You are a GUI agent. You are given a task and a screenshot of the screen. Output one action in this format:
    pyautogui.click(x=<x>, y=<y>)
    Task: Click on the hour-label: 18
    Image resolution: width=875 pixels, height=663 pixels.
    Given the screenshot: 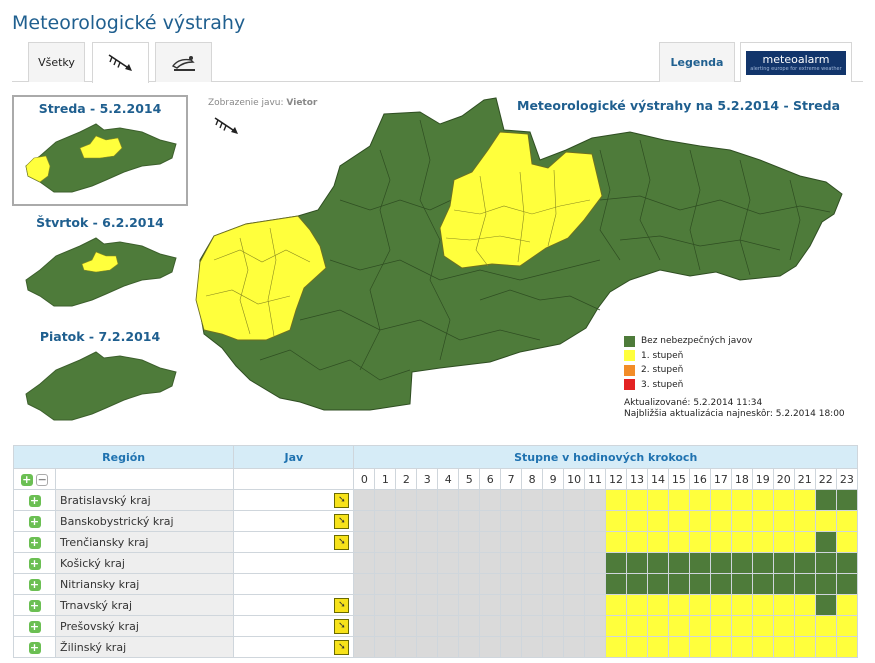 What is the action you would take?
    pyautogui.click(x=741, y=479)
    